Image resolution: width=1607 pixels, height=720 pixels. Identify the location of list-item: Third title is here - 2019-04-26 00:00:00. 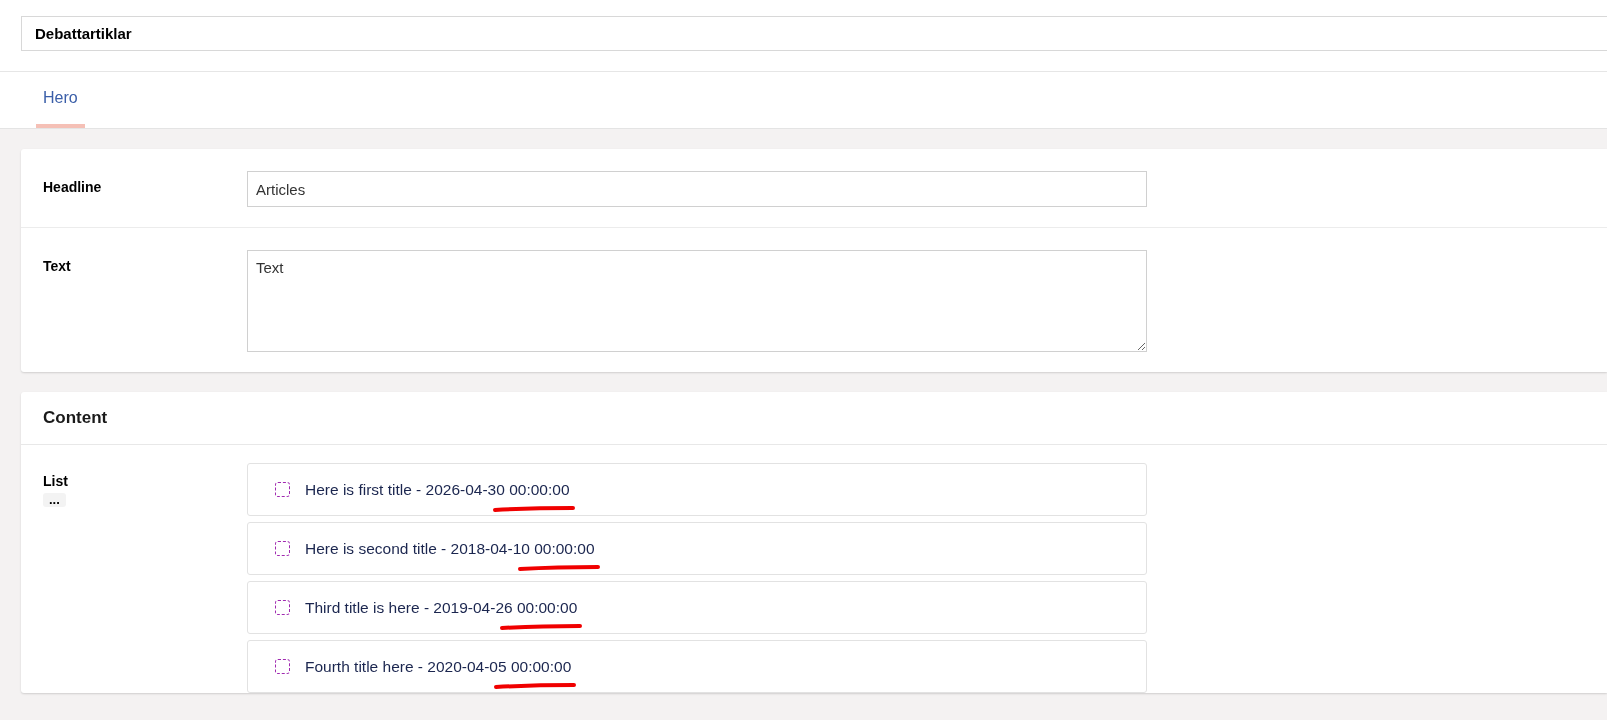
(697, 607).